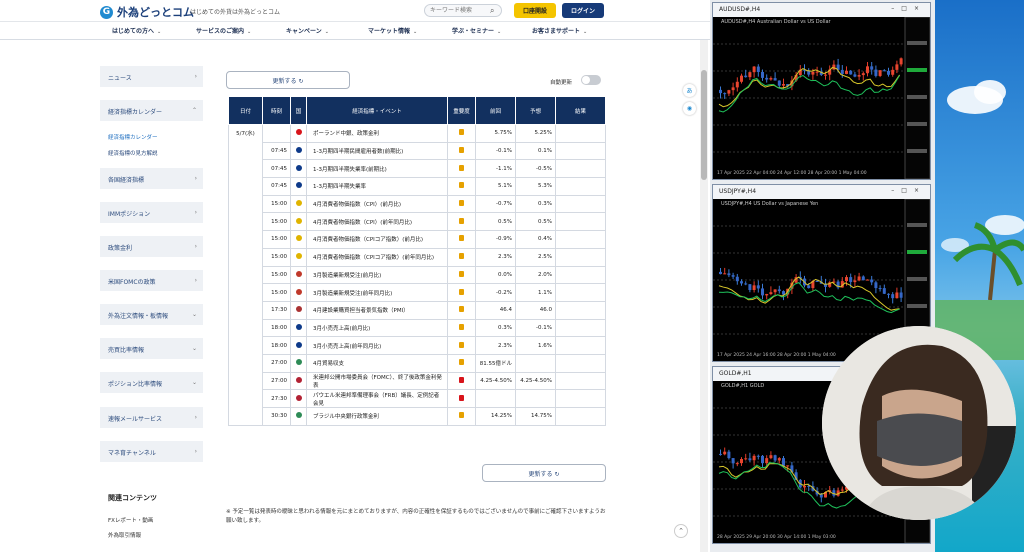  Describe the element at coordinates (377, 381) in the screenshot. I see `event-cell: 米連邦公開市場委員会（FOMC）、終了後政策金利発表` at that location.